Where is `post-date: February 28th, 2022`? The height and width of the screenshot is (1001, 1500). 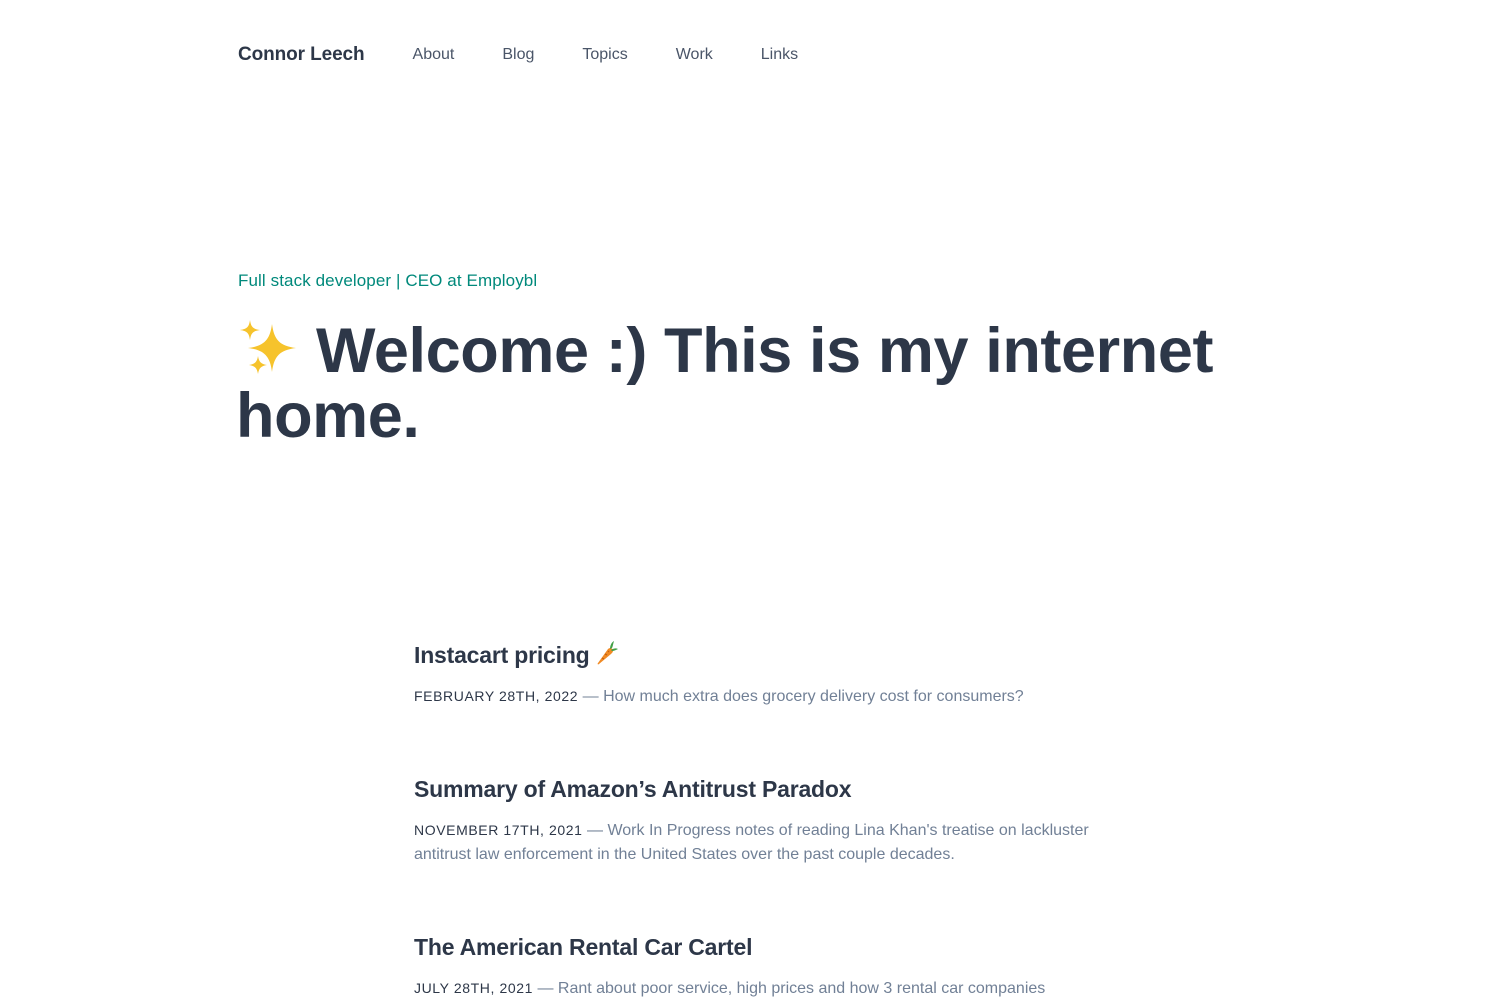 post-date: February 28th, 2022 is located at coordinates (496, 696).